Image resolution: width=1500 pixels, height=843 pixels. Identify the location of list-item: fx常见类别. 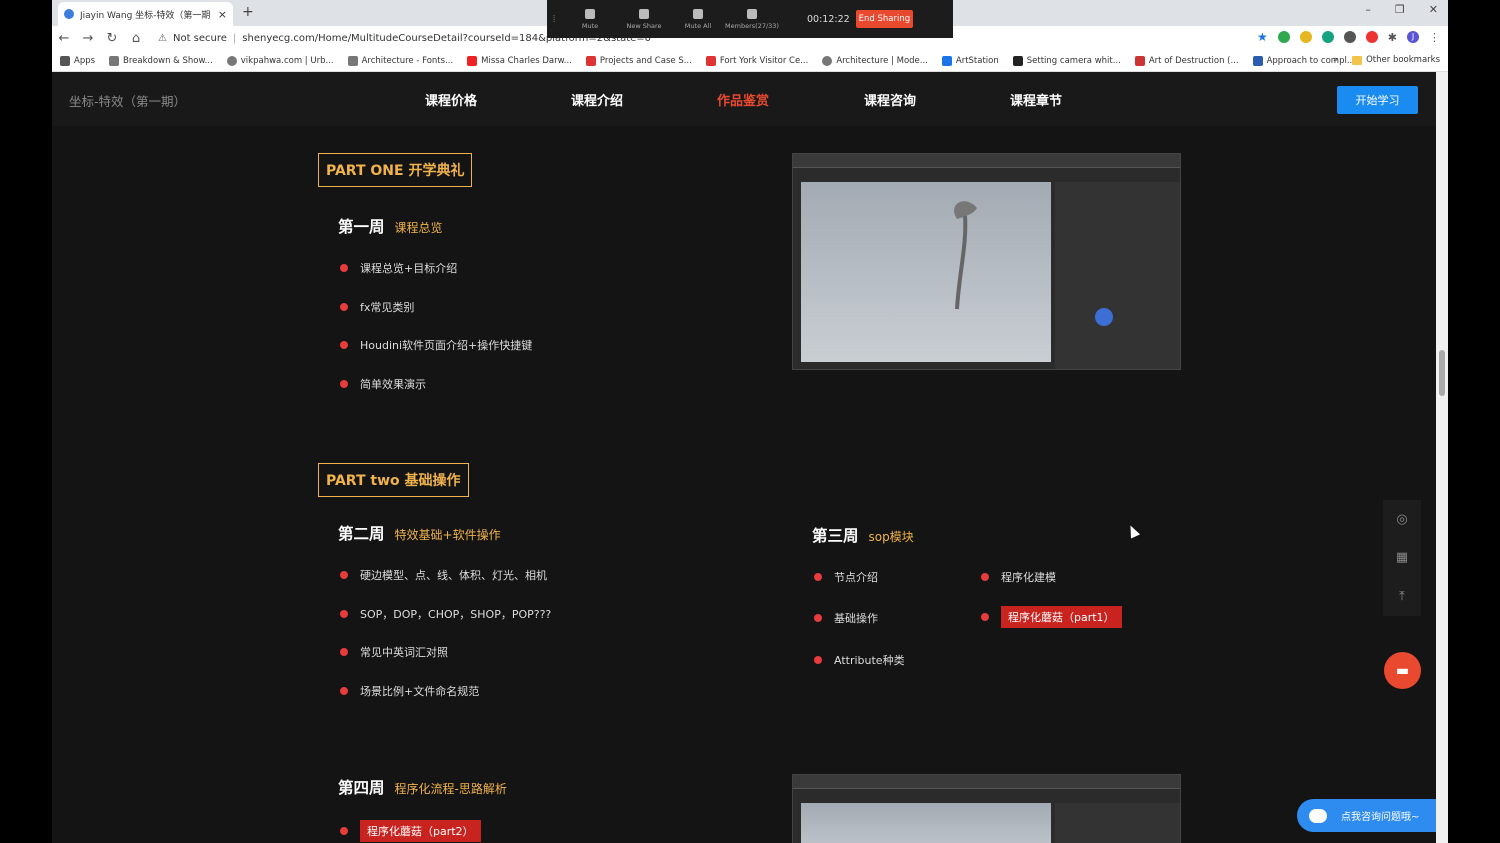
(377, 307).